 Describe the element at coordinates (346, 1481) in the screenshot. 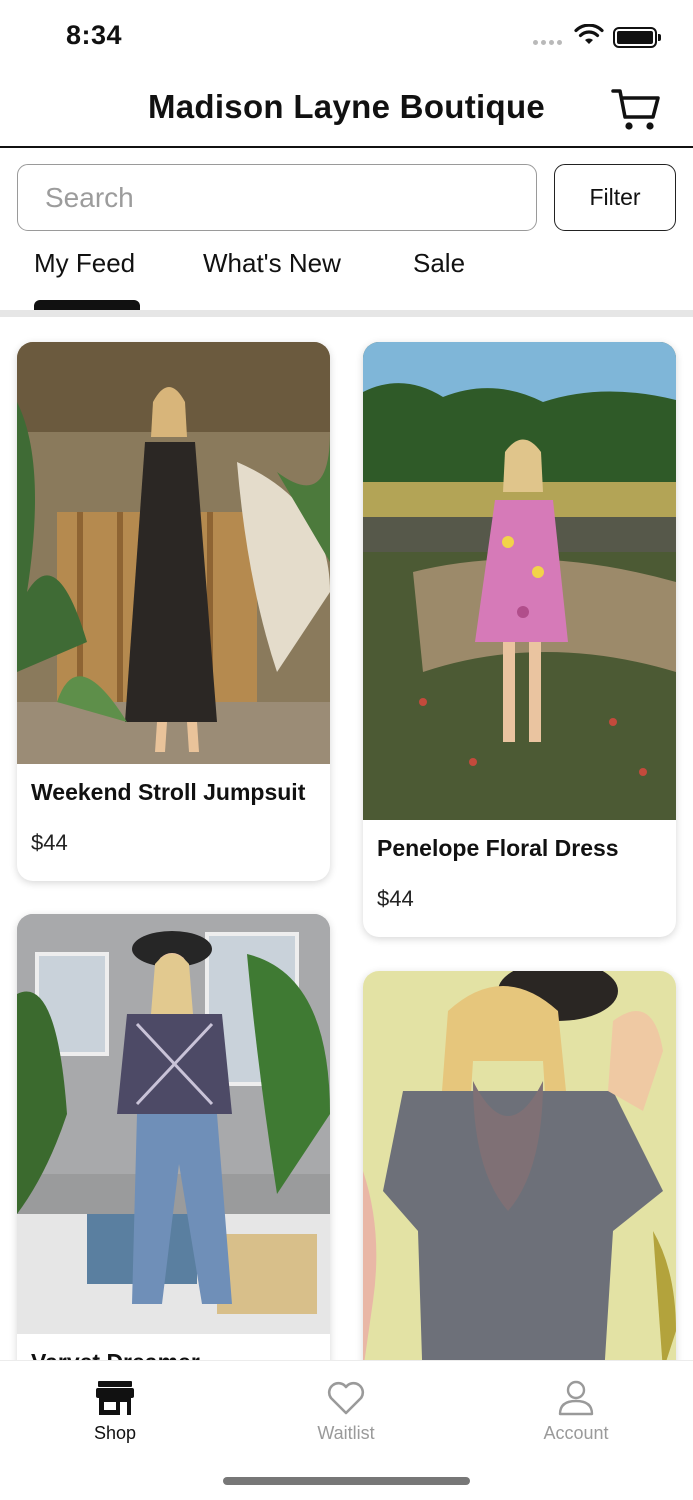

I see `home-indicator` at that location.